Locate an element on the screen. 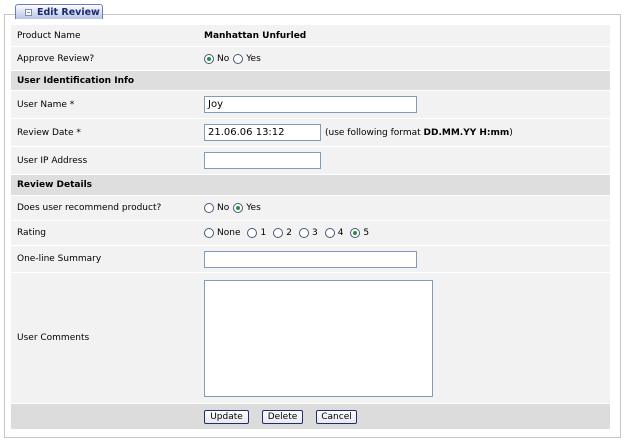 This screenshot has height=446, width=627. tab-title: Edit Review is located at coordinates (68, 12).